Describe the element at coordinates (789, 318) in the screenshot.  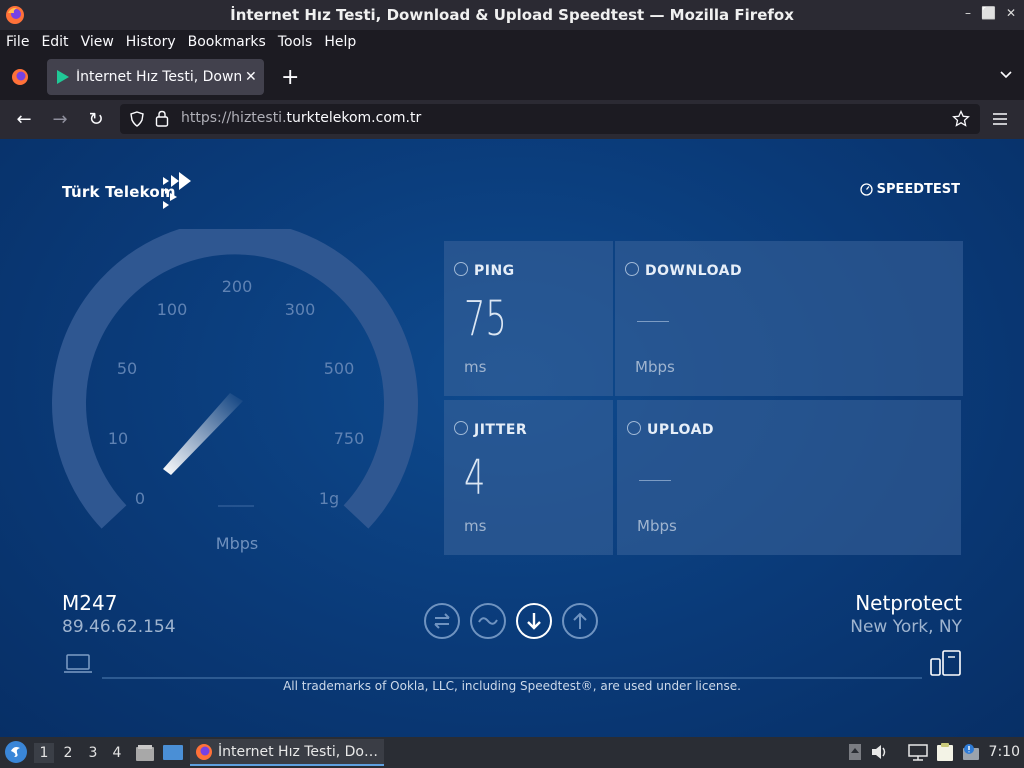
I see `download-tile: DOWNLOAD Mbps` at that location.